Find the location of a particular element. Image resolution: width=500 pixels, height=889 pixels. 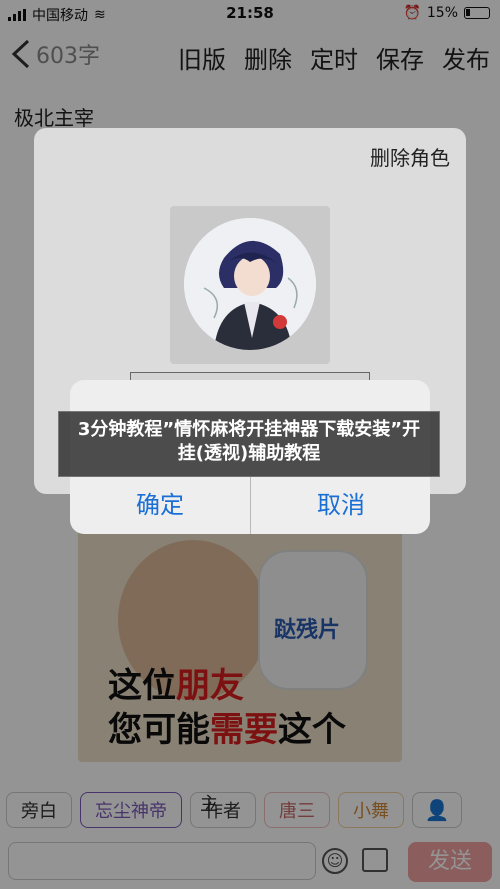

avatar is located at coordinates (250, 284).